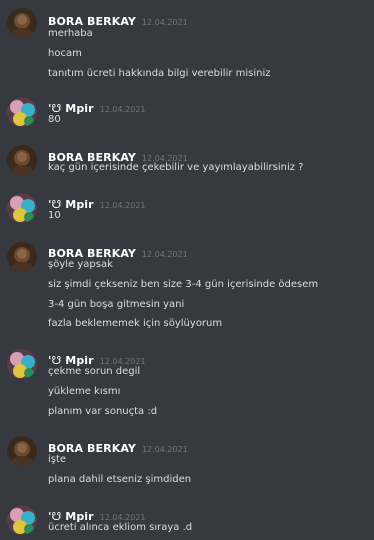 The image size is (374, 540). What do you see at coordinates (116, 304) in the screenshot?
I see `message-text: 3-4 gün boşa gitmesin yani` at bounding box center [116, 304].